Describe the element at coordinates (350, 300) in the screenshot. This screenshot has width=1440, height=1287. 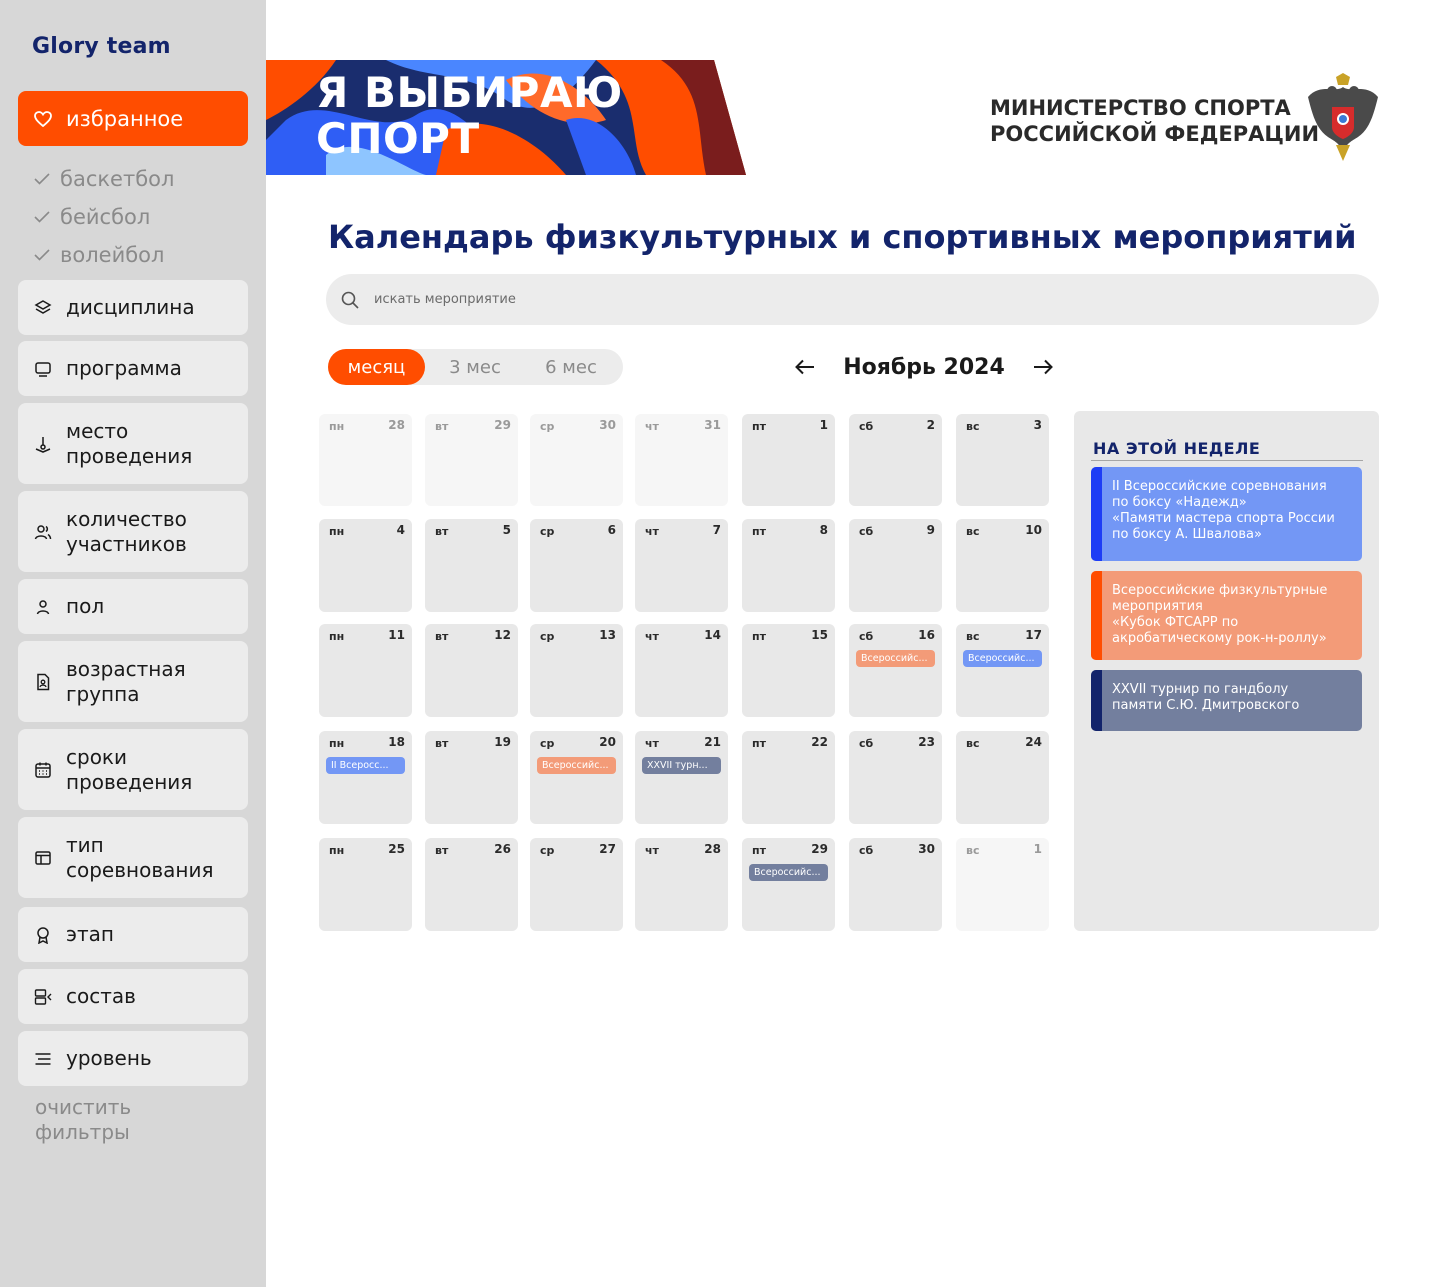
I see `search-icon` at that location.